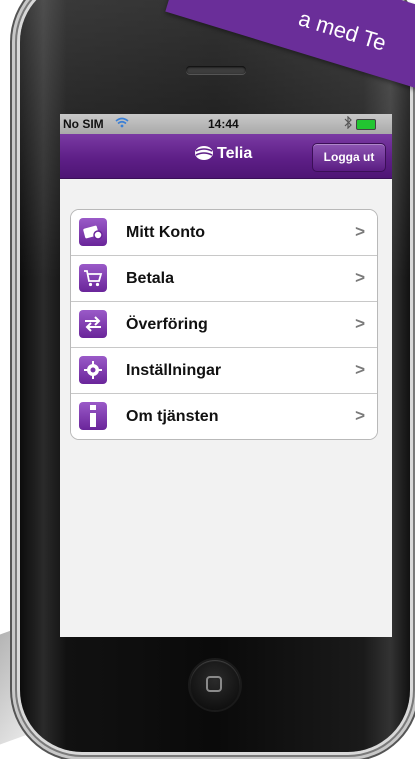 The height and width of the screenshot is (759, 415). What do you see at coordinates (204, 153) in the screenshot?
I see `telia-logo-icon` at bounding box center [204, 153].